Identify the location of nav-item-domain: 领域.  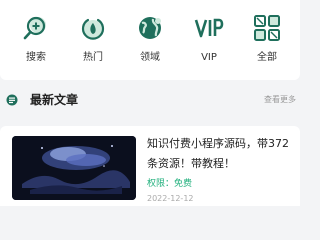
(150, 40).